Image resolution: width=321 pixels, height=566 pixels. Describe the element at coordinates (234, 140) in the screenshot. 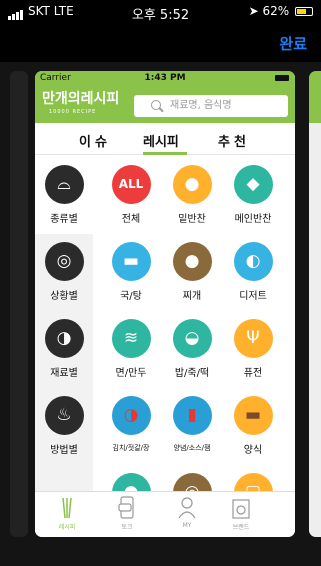

I see `tab-recommend: 추천` at that location.